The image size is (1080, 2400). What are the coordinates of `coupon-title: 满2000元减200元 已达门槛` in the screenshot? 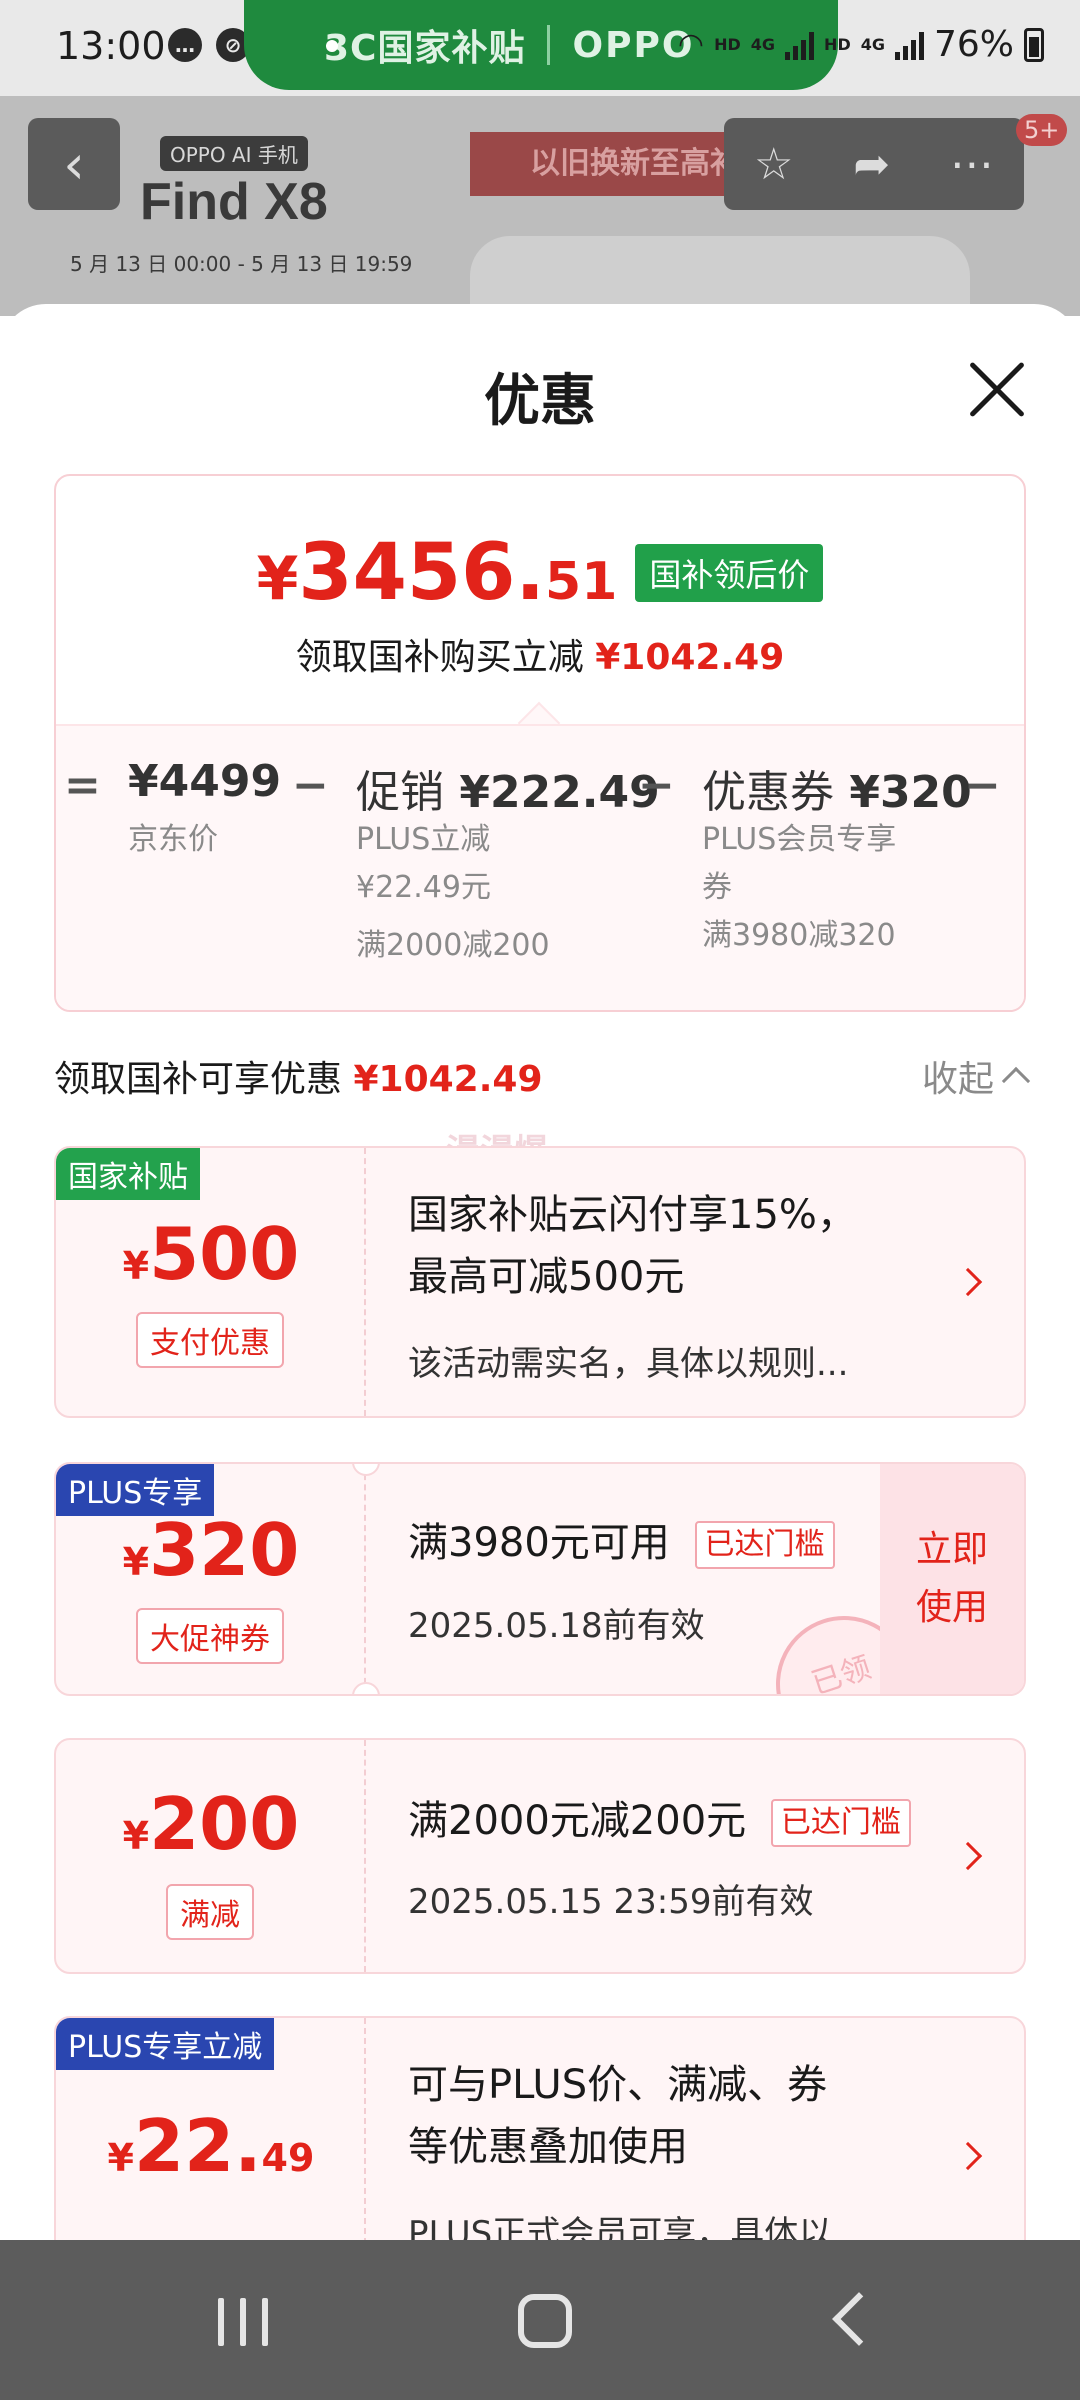 It's located at (659, 1821).